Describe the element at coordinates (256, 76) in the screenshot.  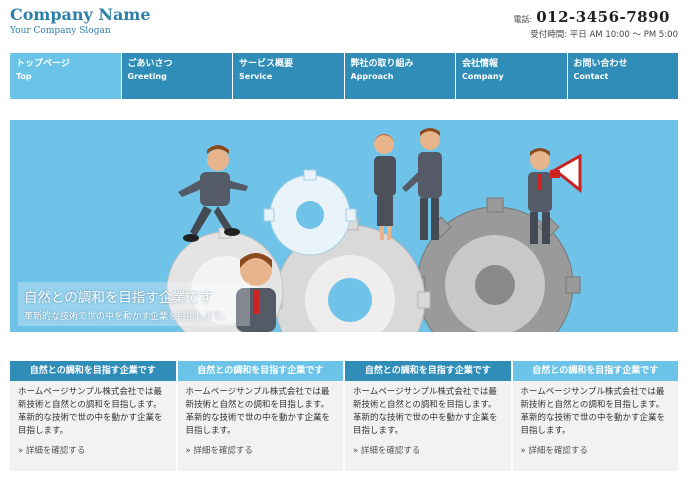
I see `nav-label-en: Service` at that location.